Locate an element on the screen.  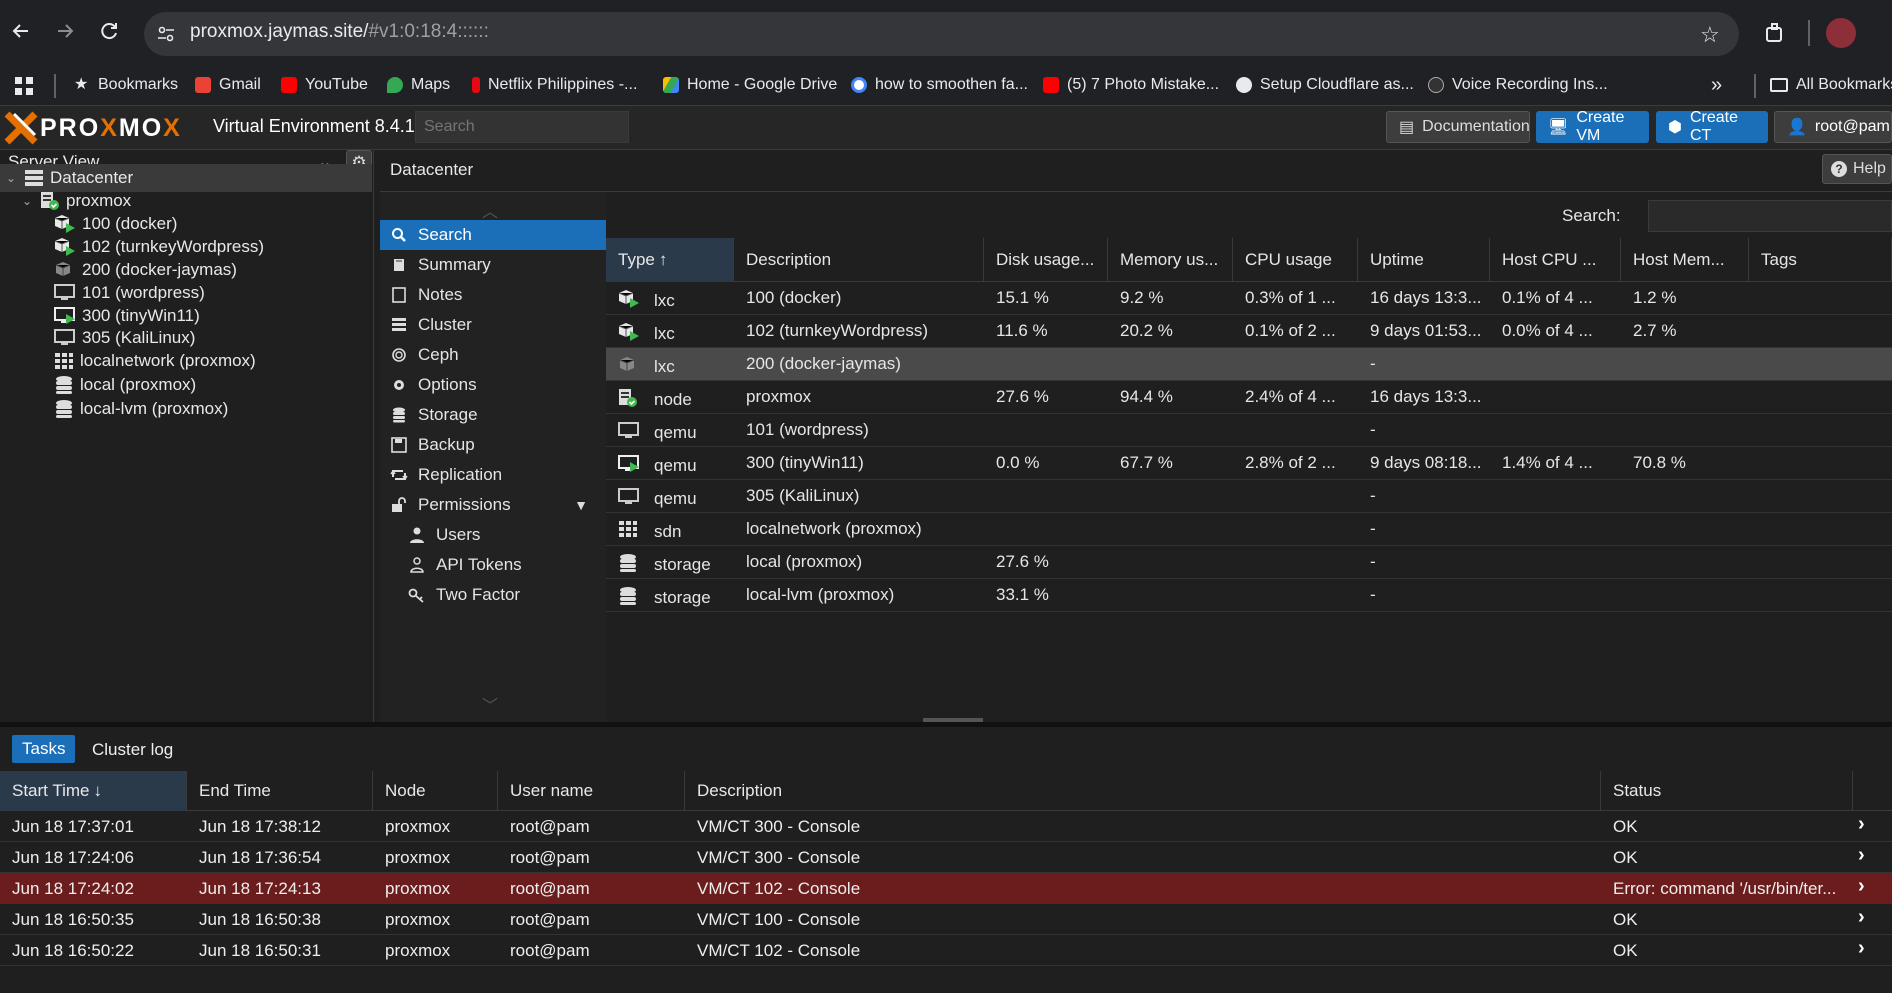
tree-item: local-lvm (proxmox) is located at coordinates (186, 409).